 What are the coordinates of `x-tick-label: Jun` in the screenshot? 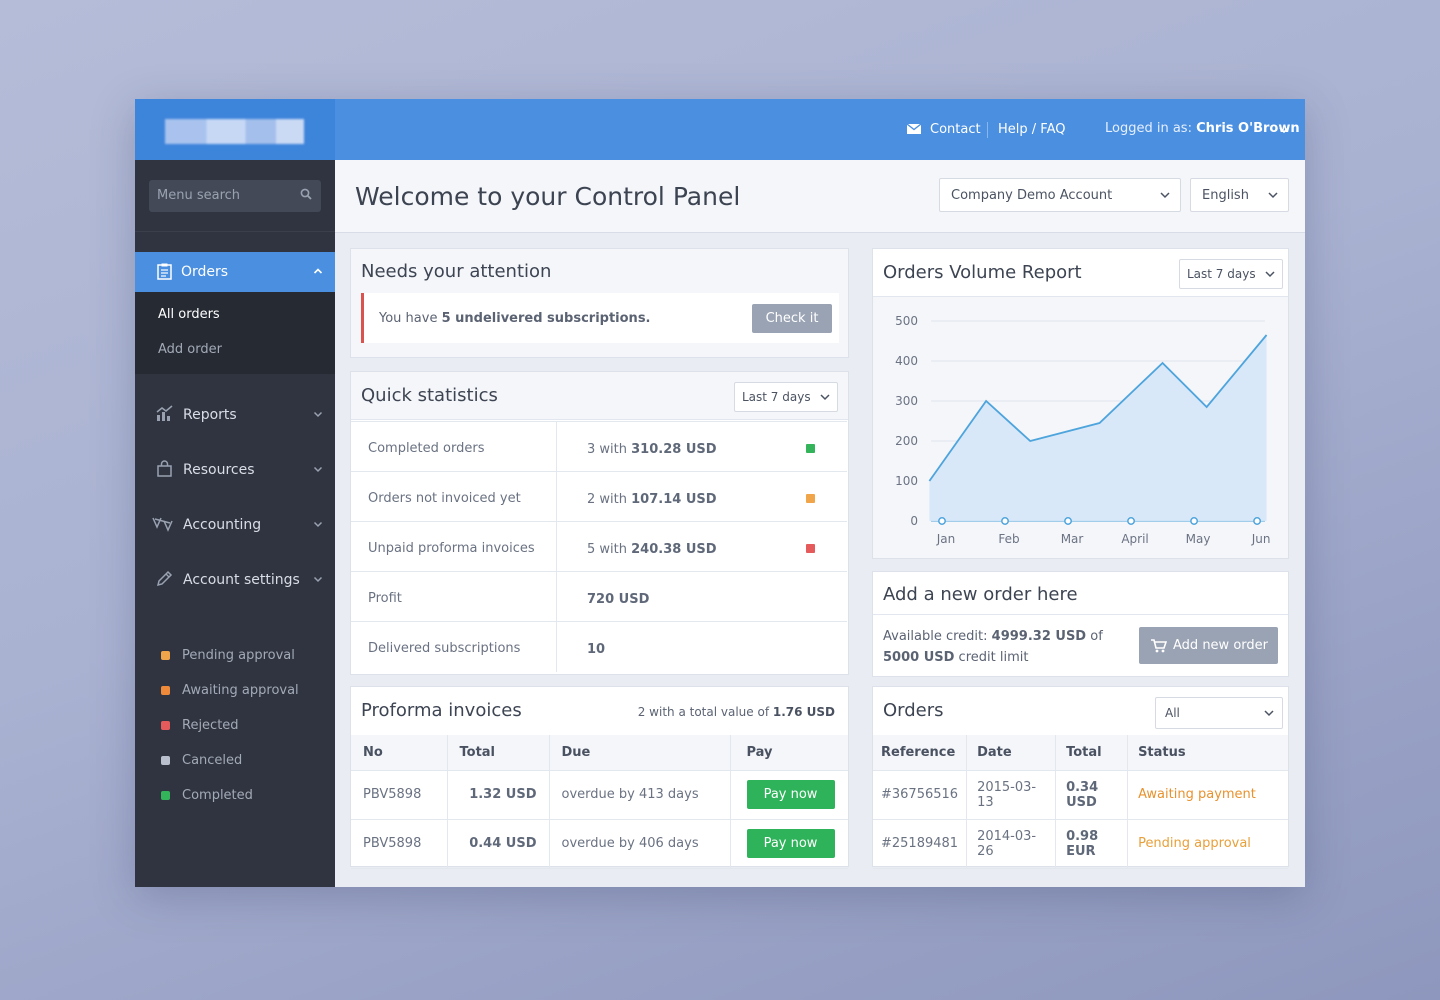 It's located at (1261, 539).